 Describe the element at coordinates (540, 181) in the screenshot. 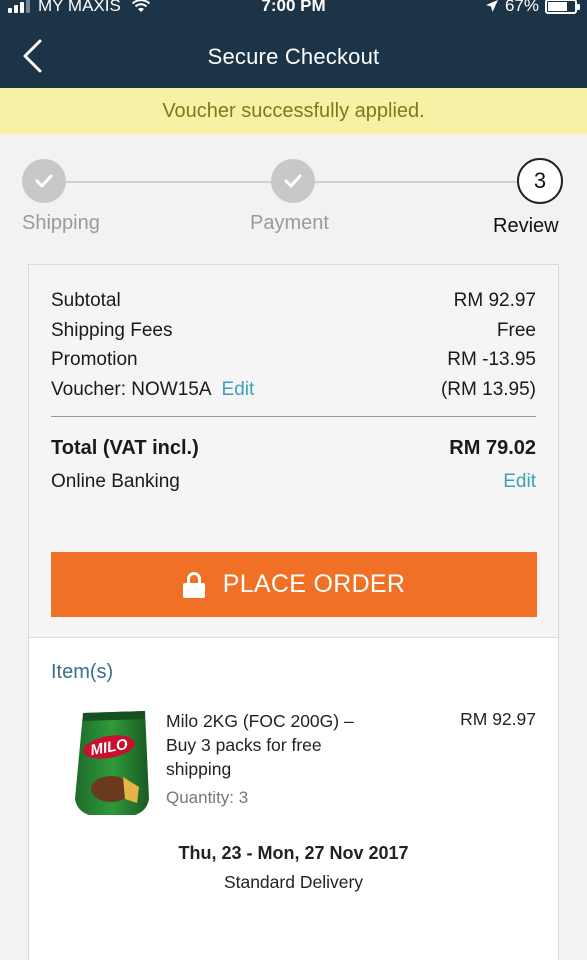

I see `step-review-current: 3` at that location.